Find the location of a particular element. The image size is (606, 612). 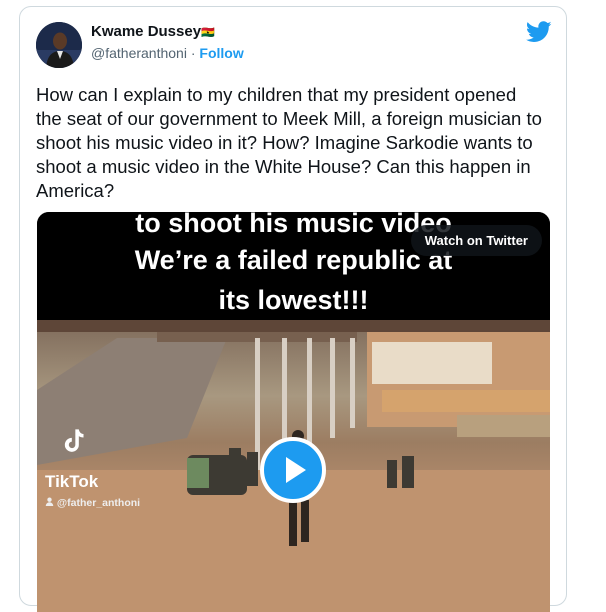

user-icon is located at coordinates (49, 501).